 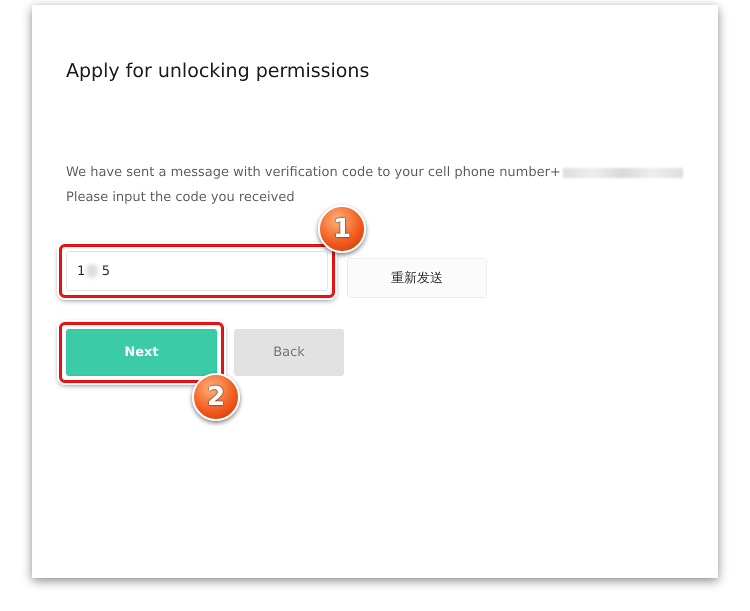 I want to click on page-title: Apply for unlocking permissions, so click(x=218, y=71).